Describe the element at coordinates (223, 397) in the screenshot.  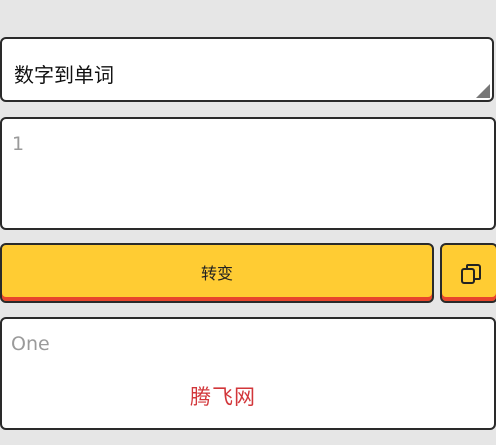
I see `watermark-text: 腾飞网` at that location.